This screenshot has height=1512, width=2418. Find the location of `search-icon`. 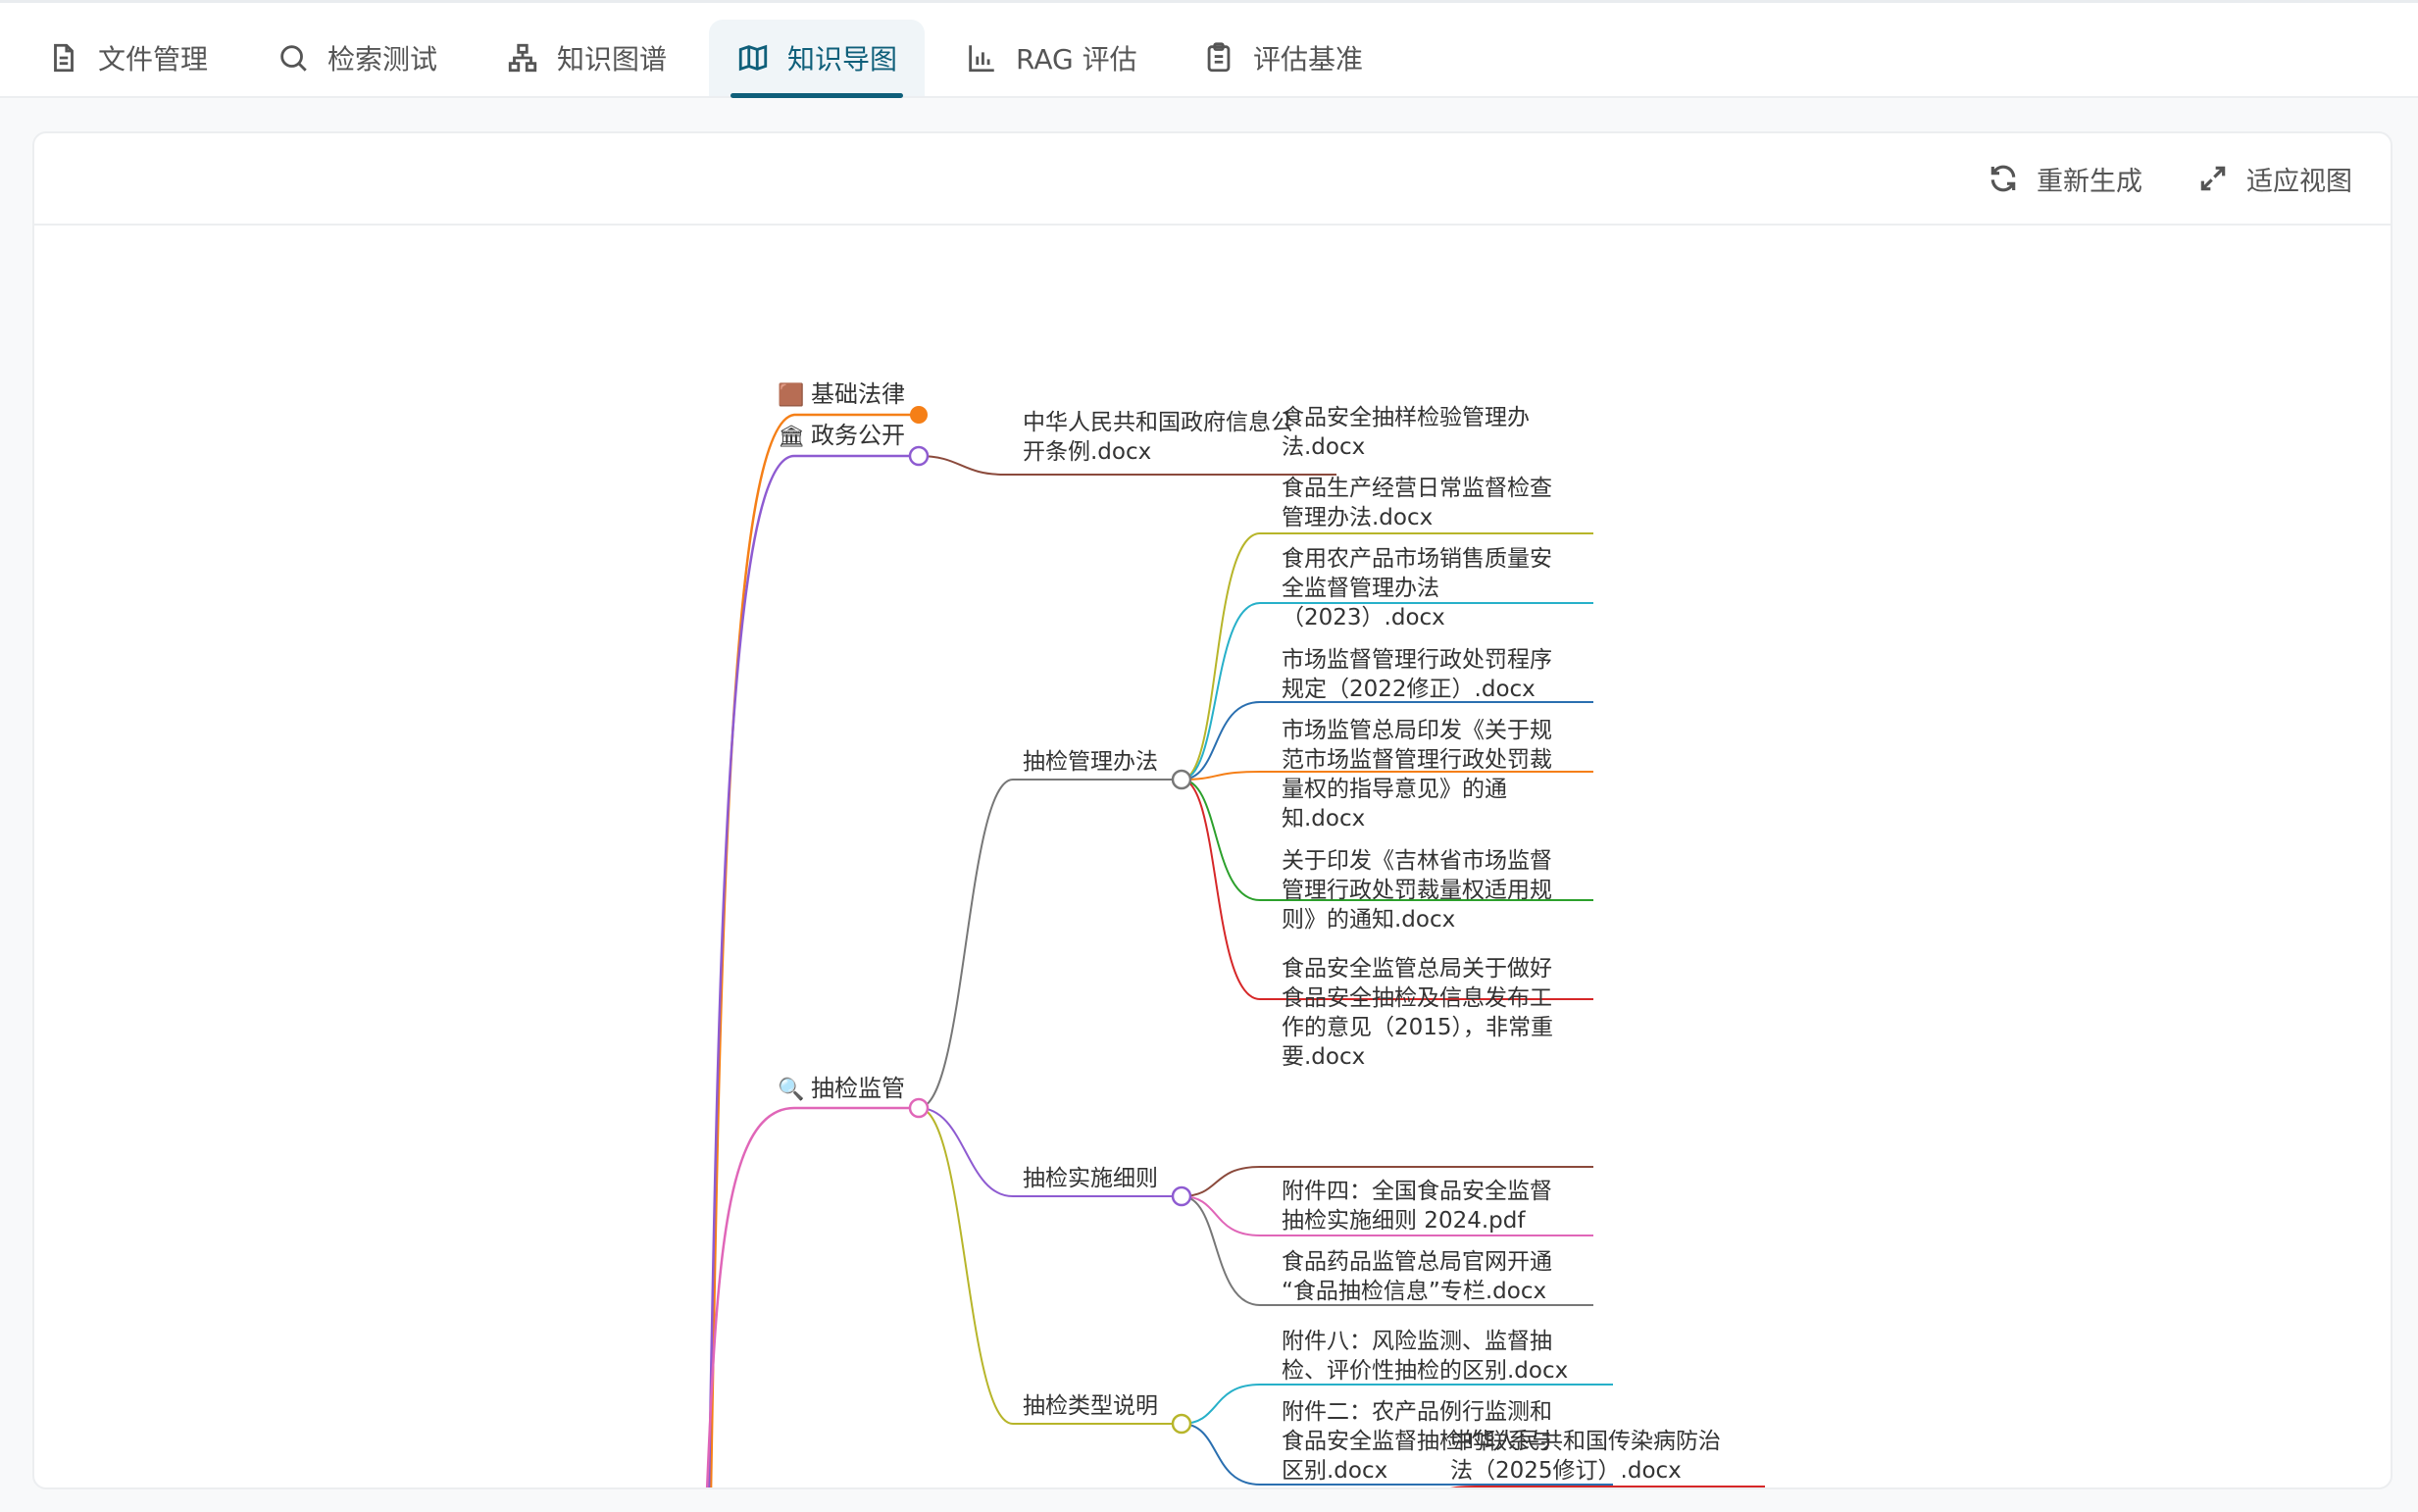

search-icon is located at coordinates (293, 58).